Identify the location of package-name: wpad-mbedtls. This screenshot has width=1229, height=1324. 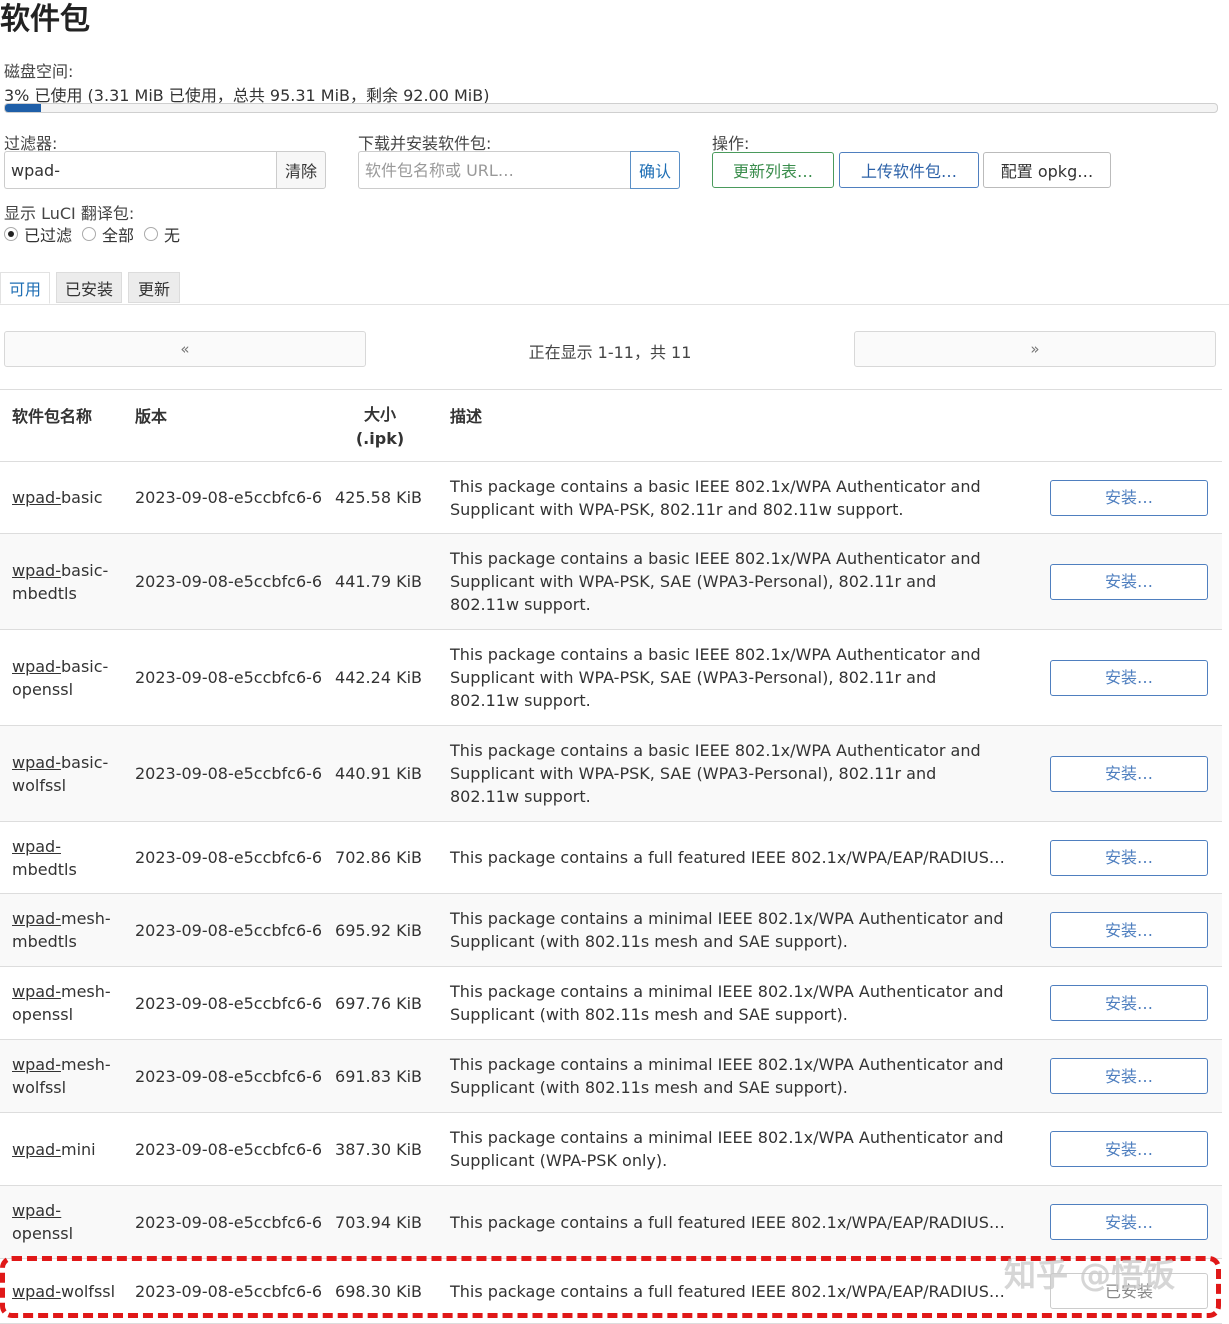
(67, 857).